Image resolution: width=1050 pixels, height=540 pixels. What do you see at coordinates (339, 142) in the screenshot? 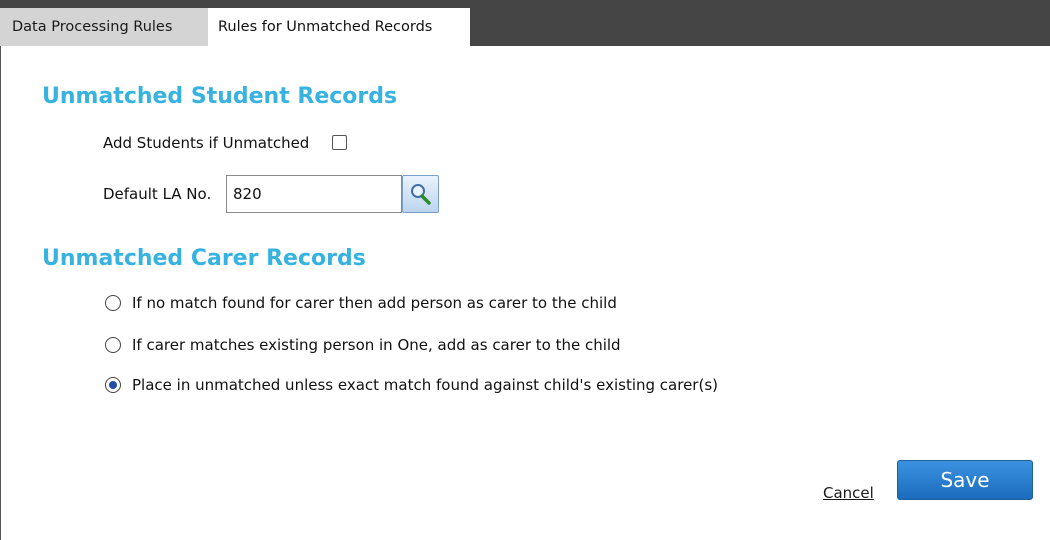
I see `add-students-checkbox` at bounding box center [339, 142].